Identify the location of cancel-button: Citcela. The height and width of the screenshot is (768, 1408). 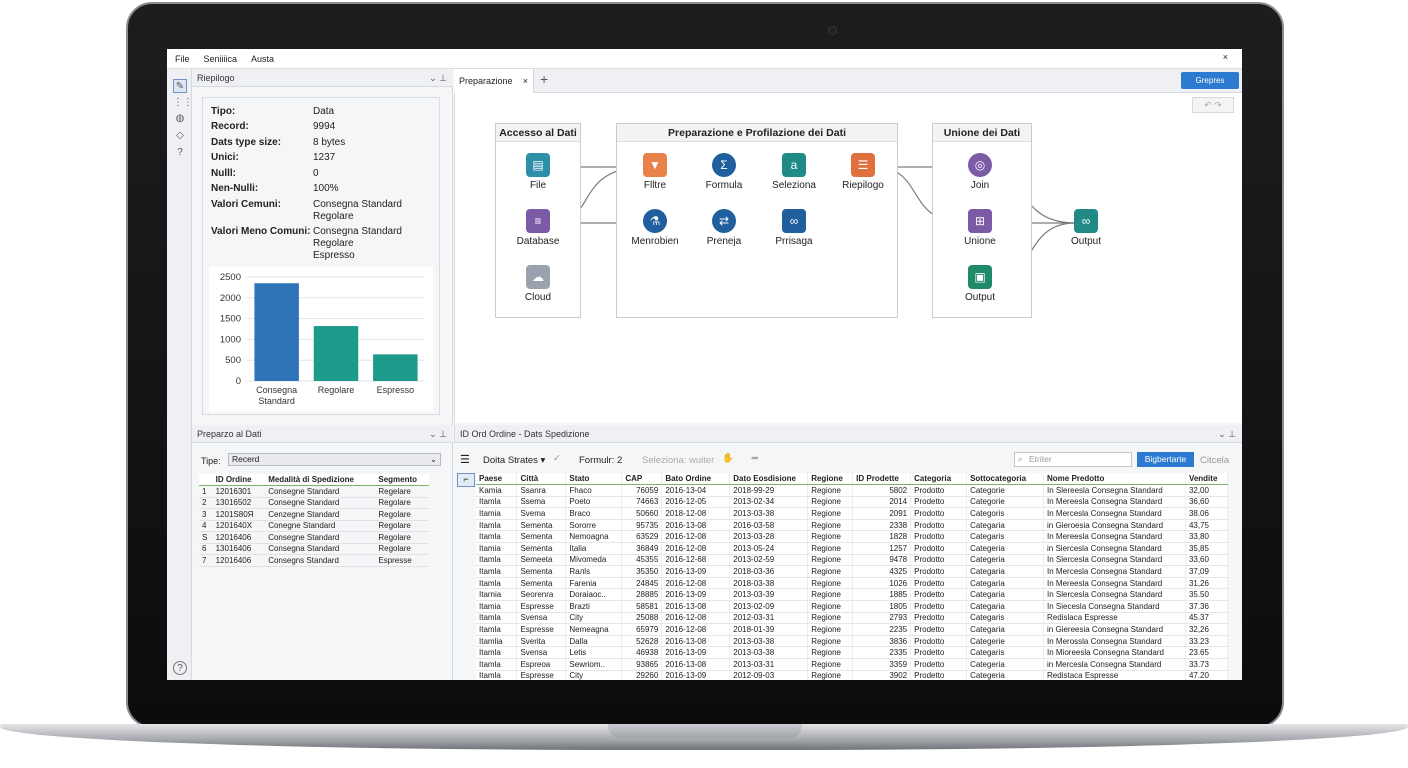
(1214, 460).